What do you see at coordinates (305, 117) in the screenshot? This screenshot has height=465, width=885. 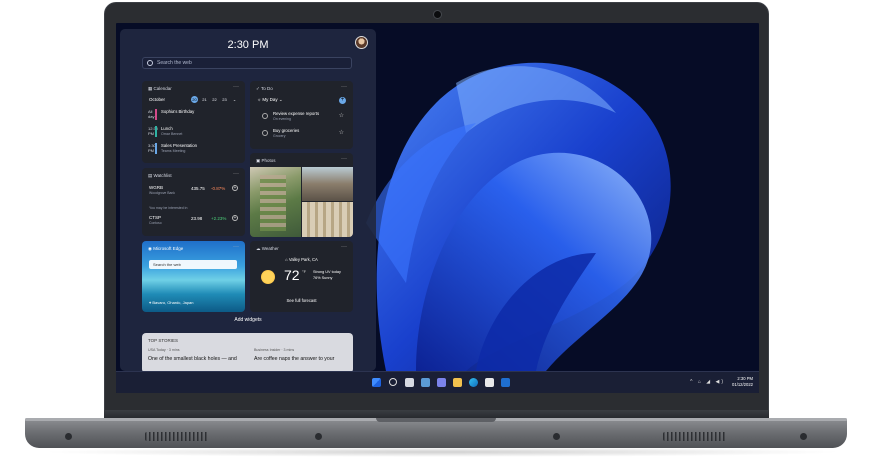 I see `todo-task: Review expense reports On evening ☆` at bounding box center [305, 117].